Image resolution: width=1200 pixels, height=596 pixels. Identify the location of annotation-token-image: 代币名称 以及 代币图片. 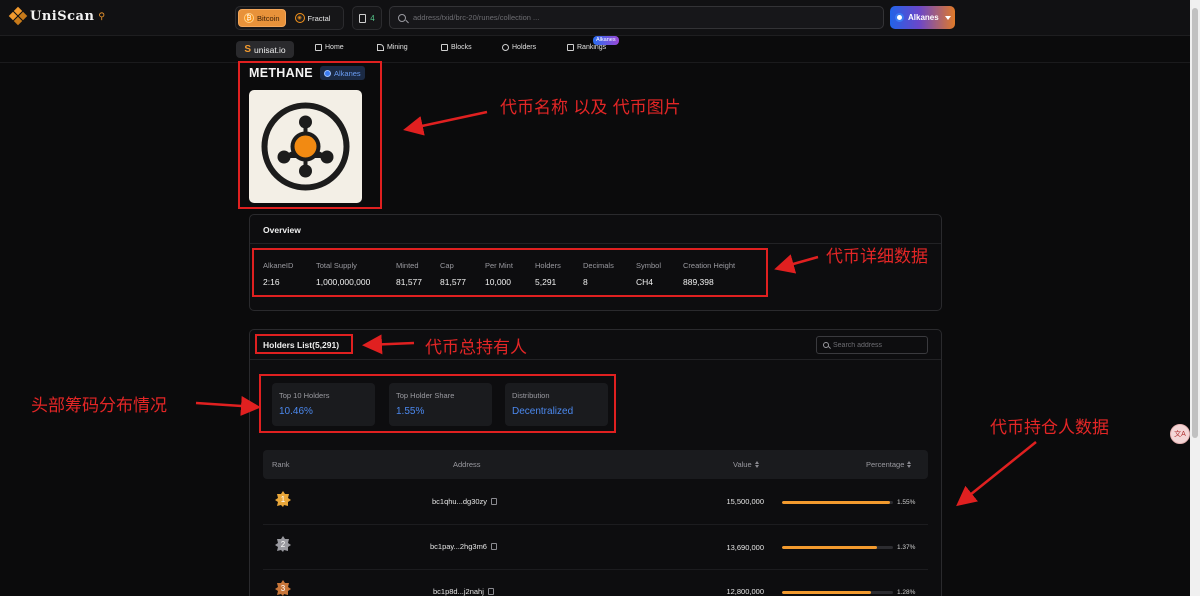
(590, 108).